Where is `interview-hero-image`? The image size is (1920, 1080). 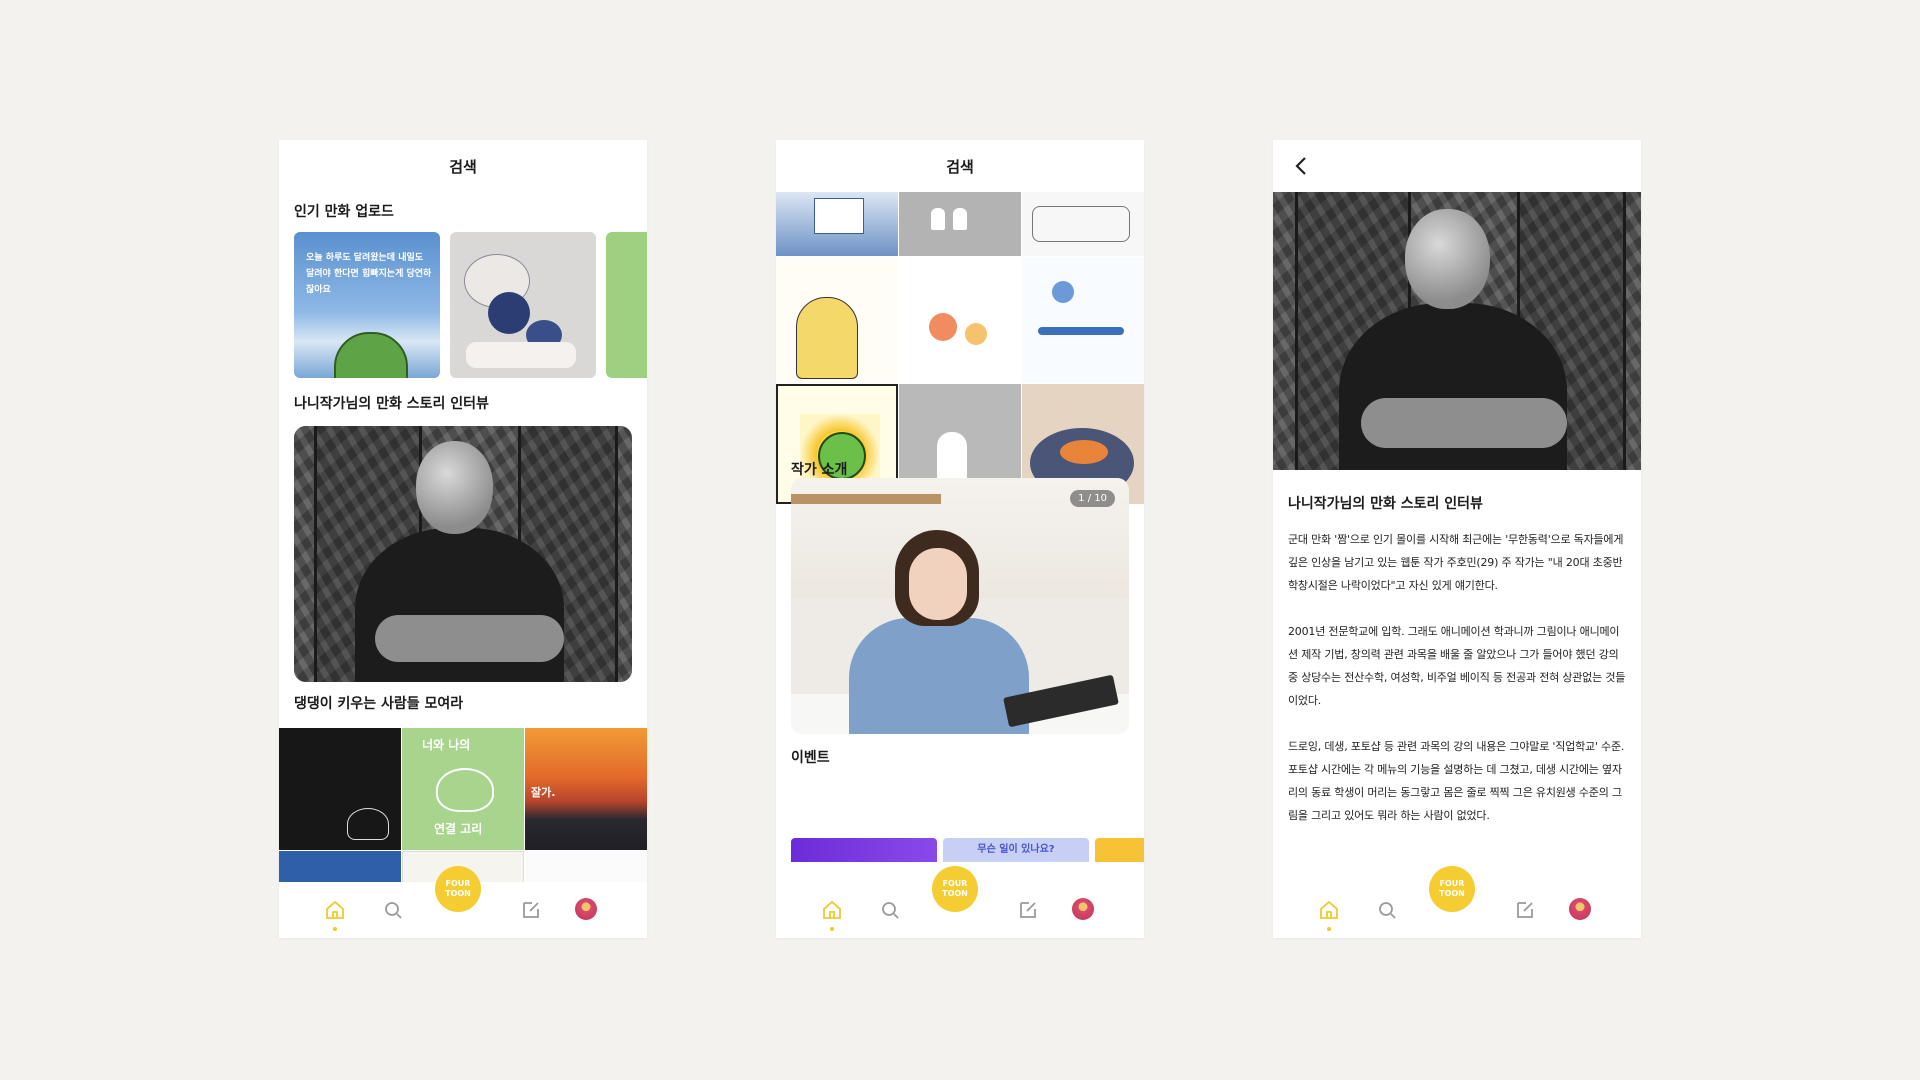 interview-hero-image is located at coordinates (1457, 331).